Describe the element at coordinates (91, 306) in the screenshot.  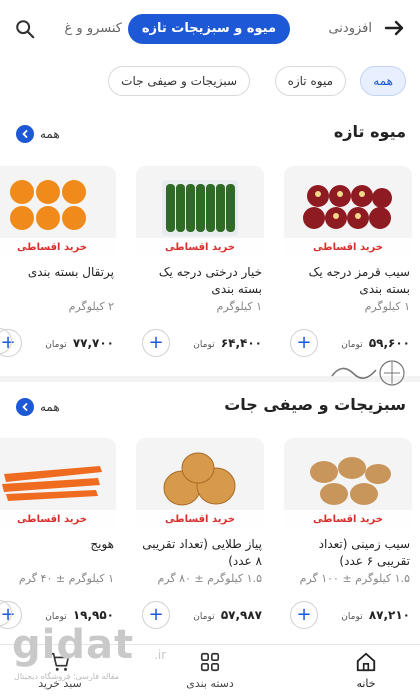
I see `product-weight: ۲ کیلوگرم` at that location.